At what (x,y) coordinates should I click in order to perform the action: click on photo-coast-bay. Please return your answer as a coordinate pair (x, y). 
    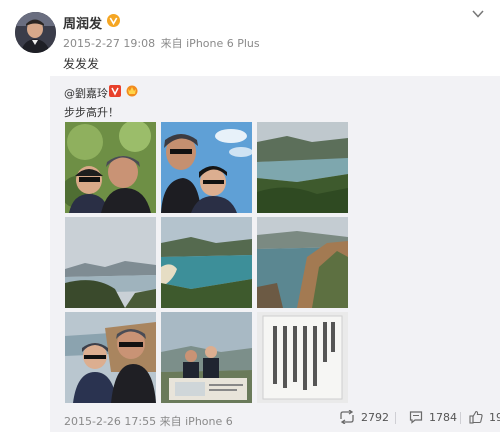
    Looking at the image, I should click on (302, 167).